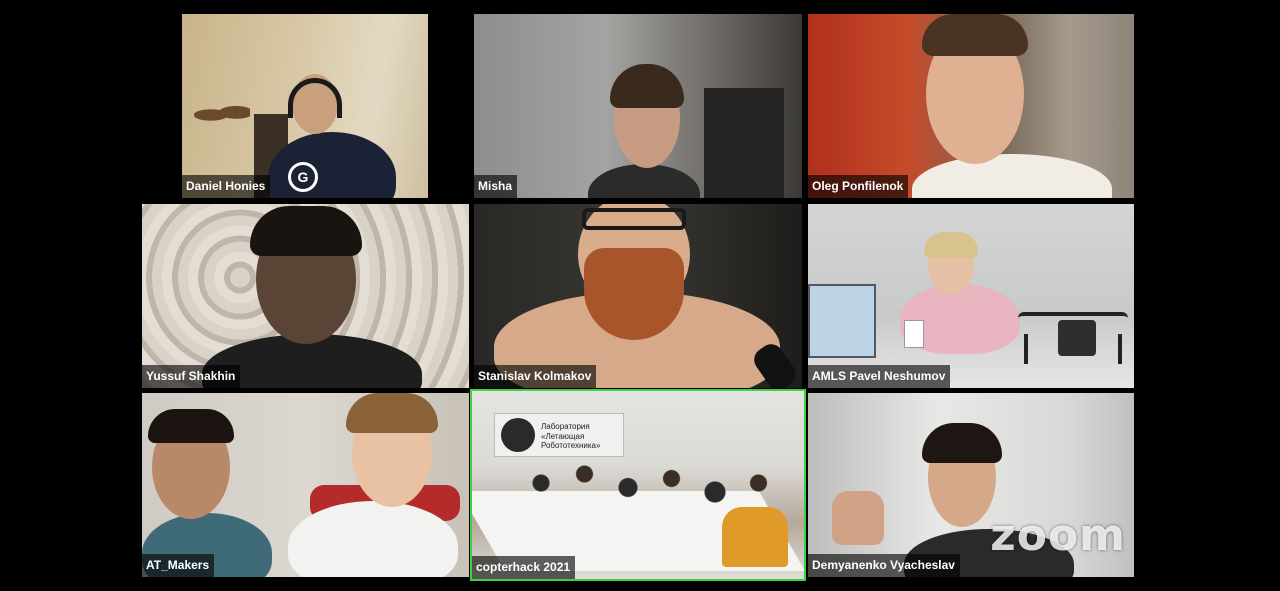  I want to click on shirt-logo: G, so click(303, 177).